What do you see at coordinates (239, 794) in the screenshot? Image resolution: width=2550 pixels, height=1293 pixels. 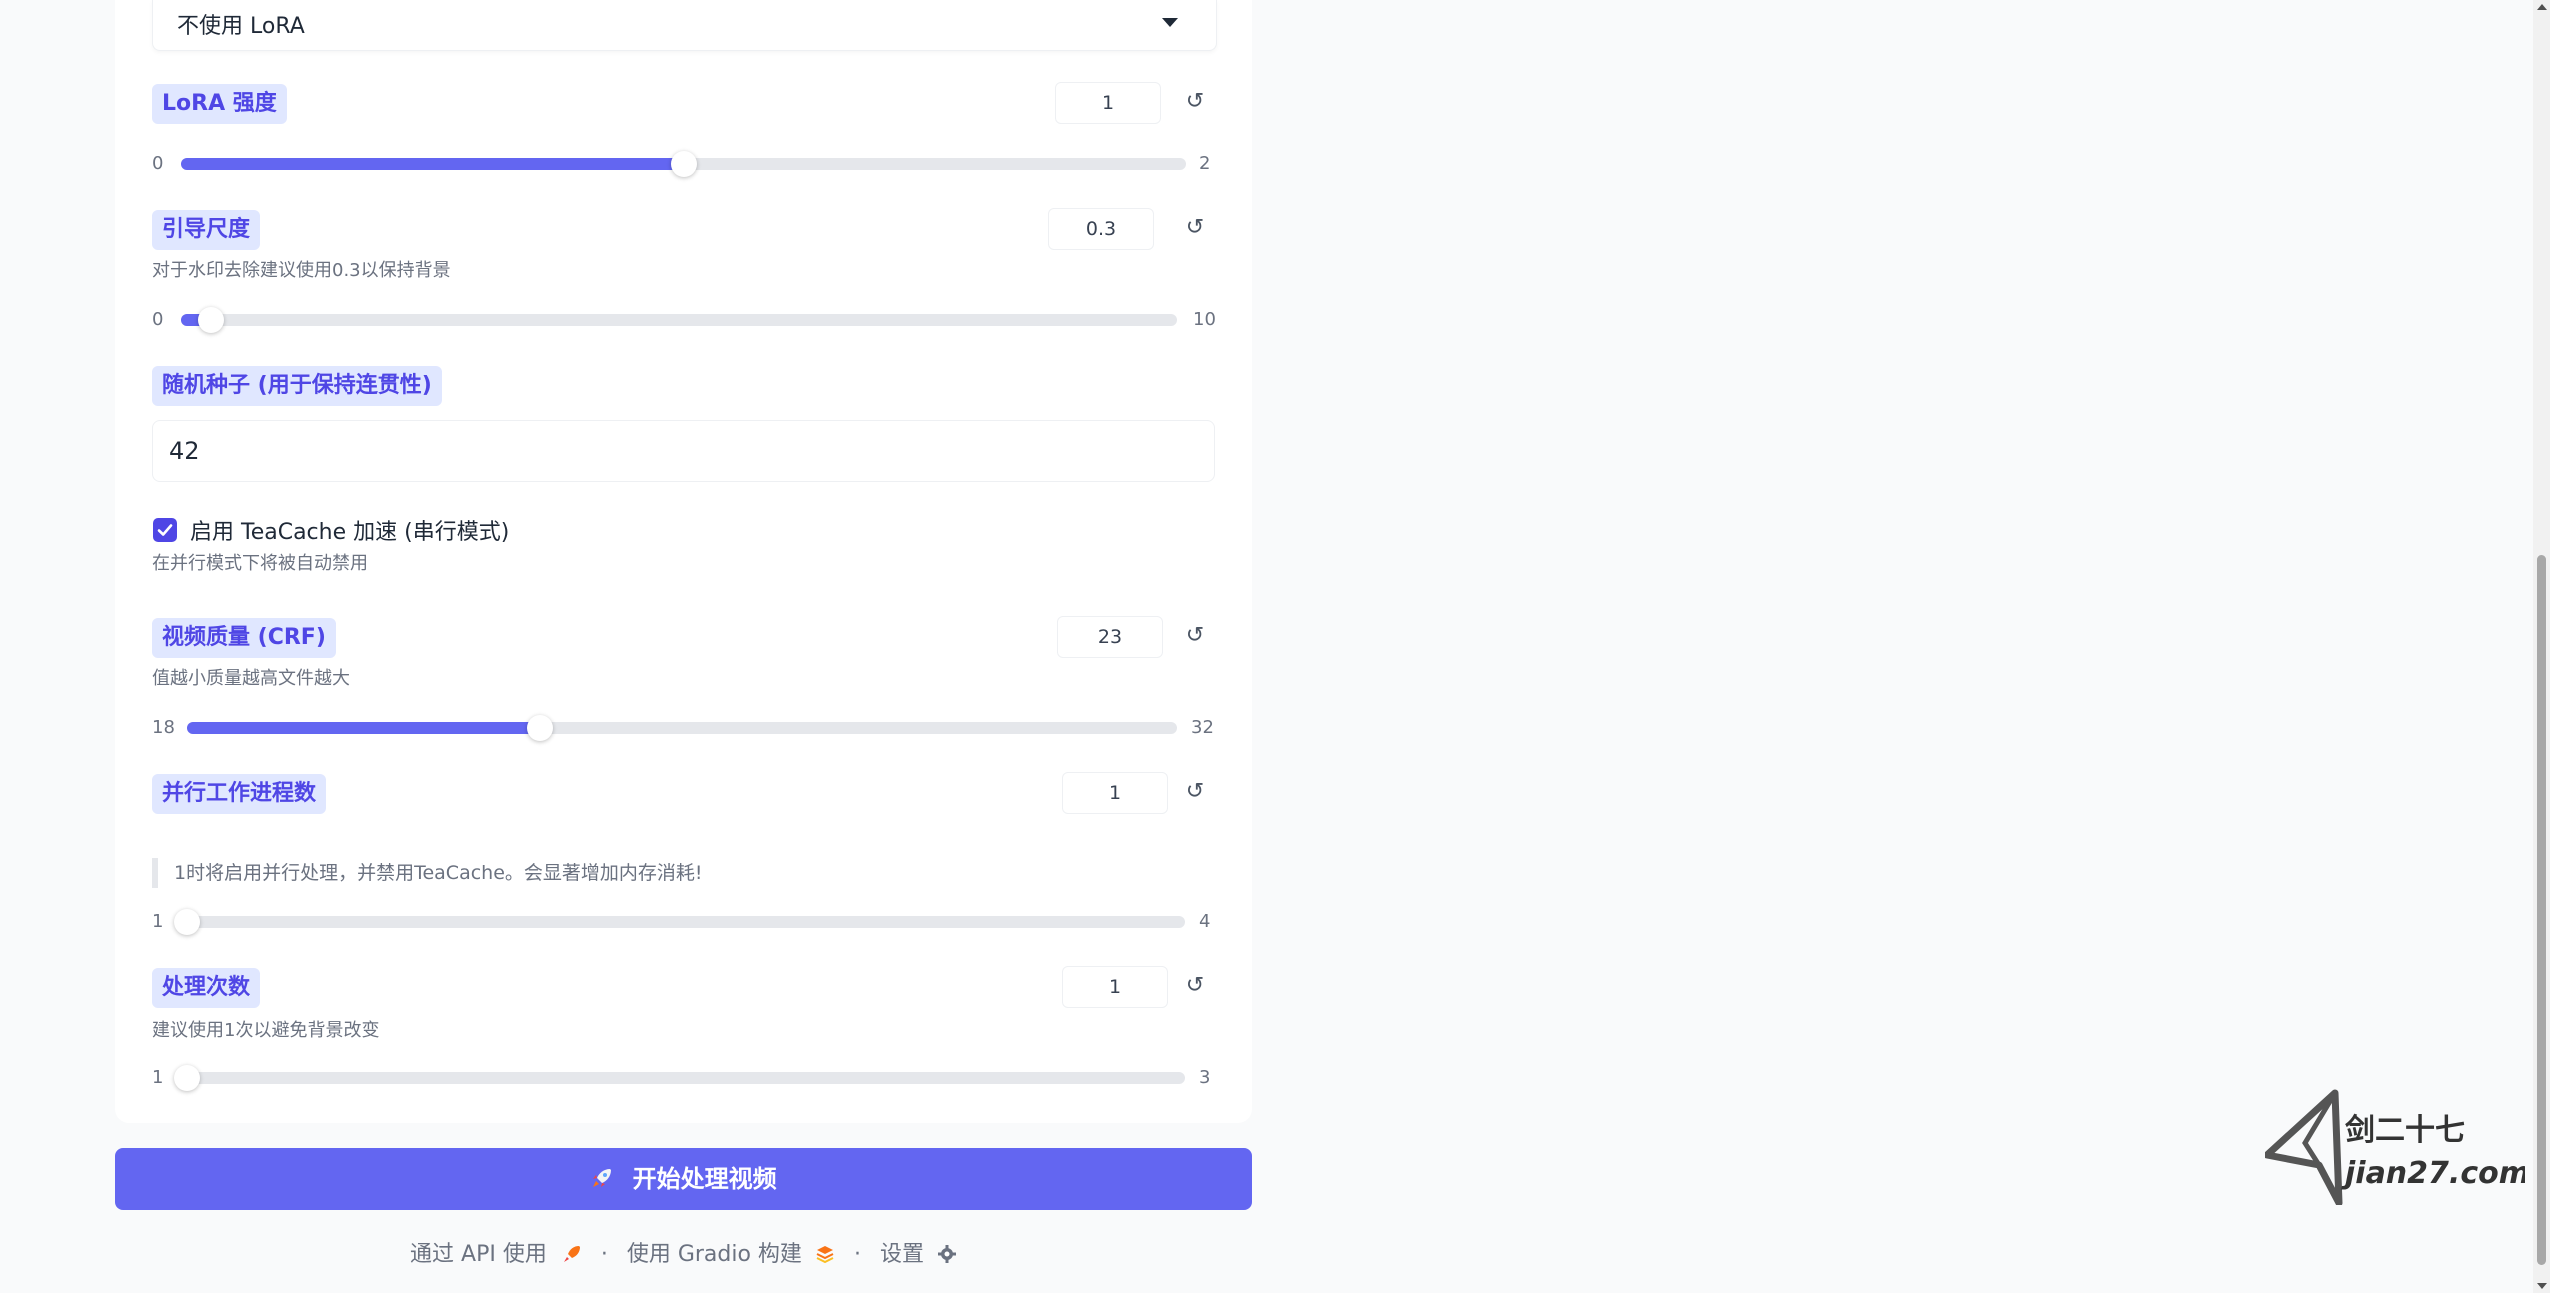 I see `workers-label: 并行工作进程数` at bounding box center [239, 794].